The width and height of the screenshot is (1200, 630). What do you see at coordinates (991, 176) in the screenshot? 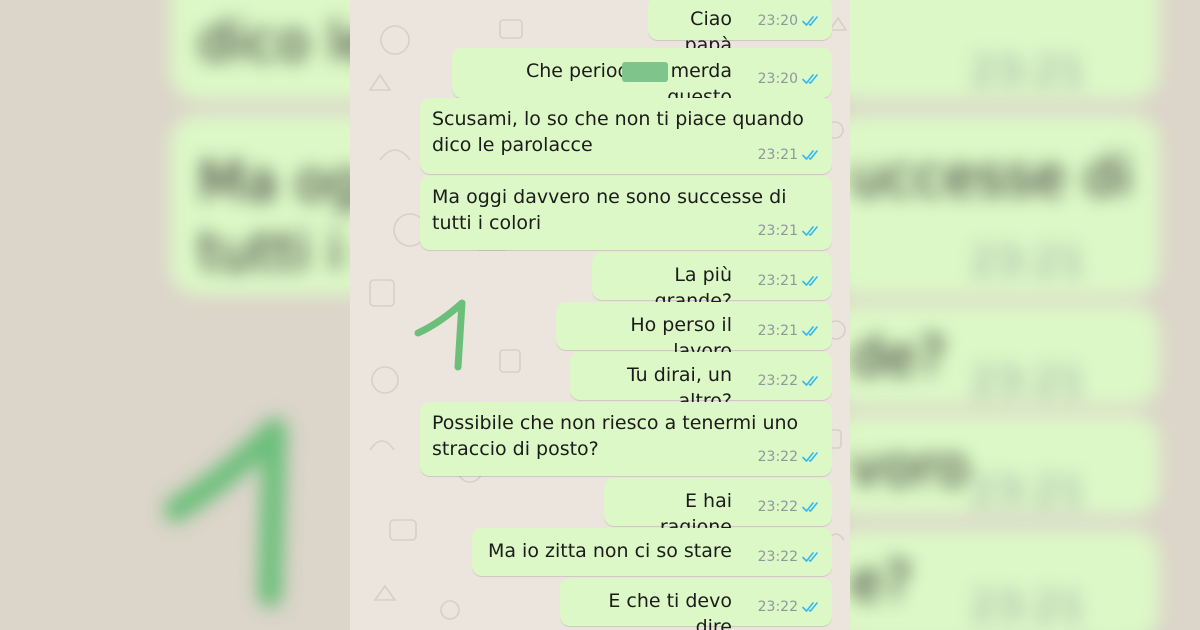
I see `bg-text: uccesse di` at bounding box center [991, 176].